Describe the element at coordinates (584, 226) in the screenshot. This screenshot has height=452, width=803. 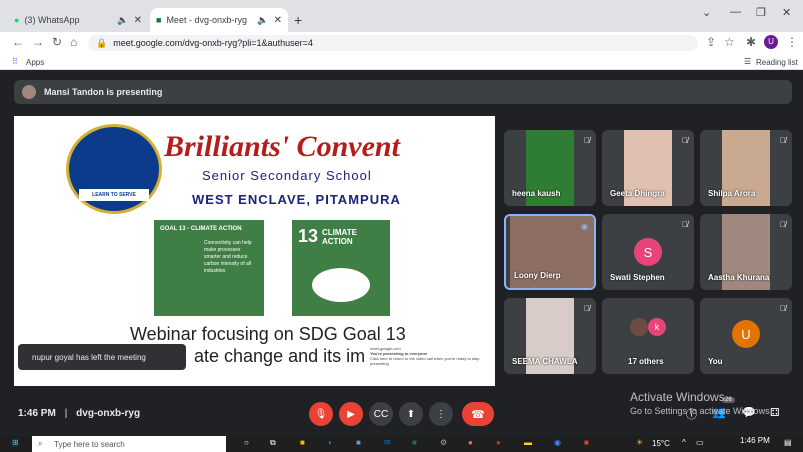
I see `speaking-indicator-icon: ◉` at that location.